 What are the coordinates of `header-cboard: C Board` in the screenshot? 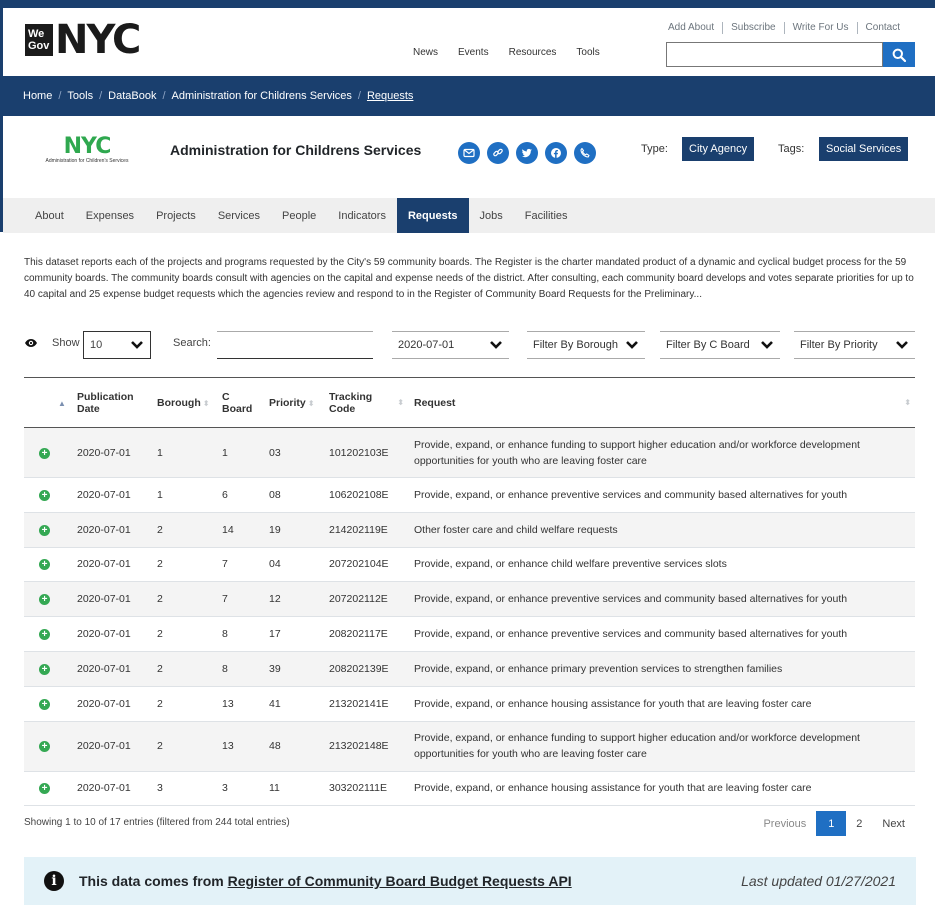 It's located at (241, 402).